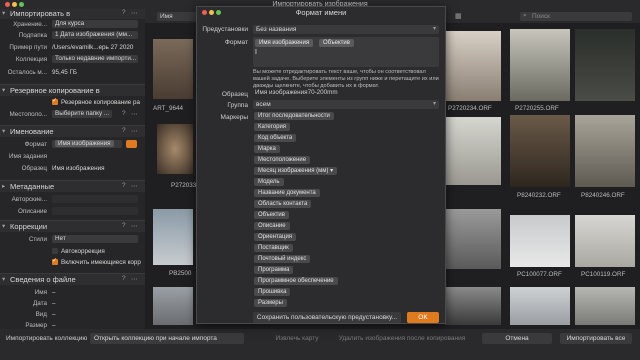  I want to click on storage-select: Для курса, so click(95, 24).